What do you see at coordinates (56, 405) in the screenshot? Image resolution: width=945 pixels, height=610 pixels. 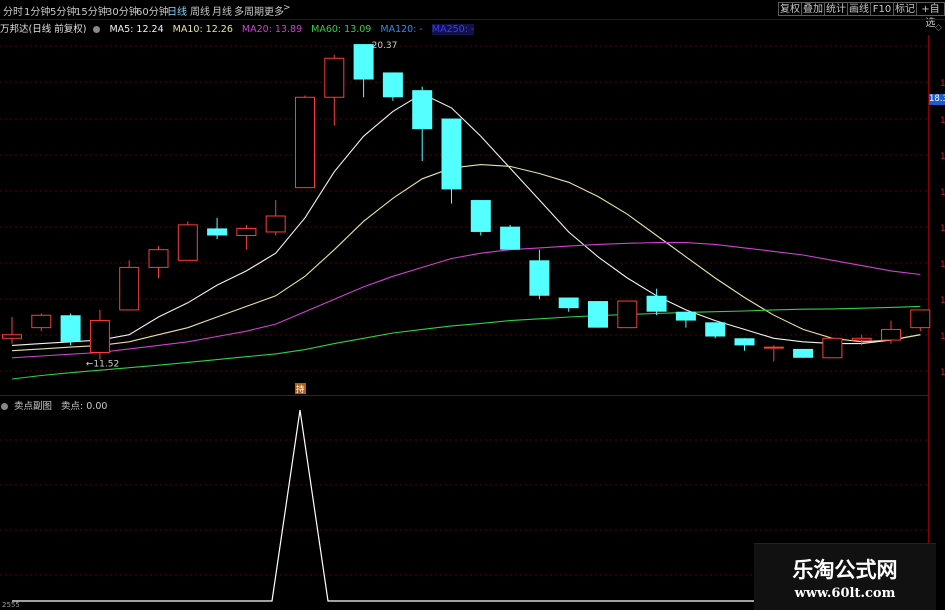 I see `sub-chart-legend: 卖点副图 卖点: 0.00` at bounding box center [56, 405].